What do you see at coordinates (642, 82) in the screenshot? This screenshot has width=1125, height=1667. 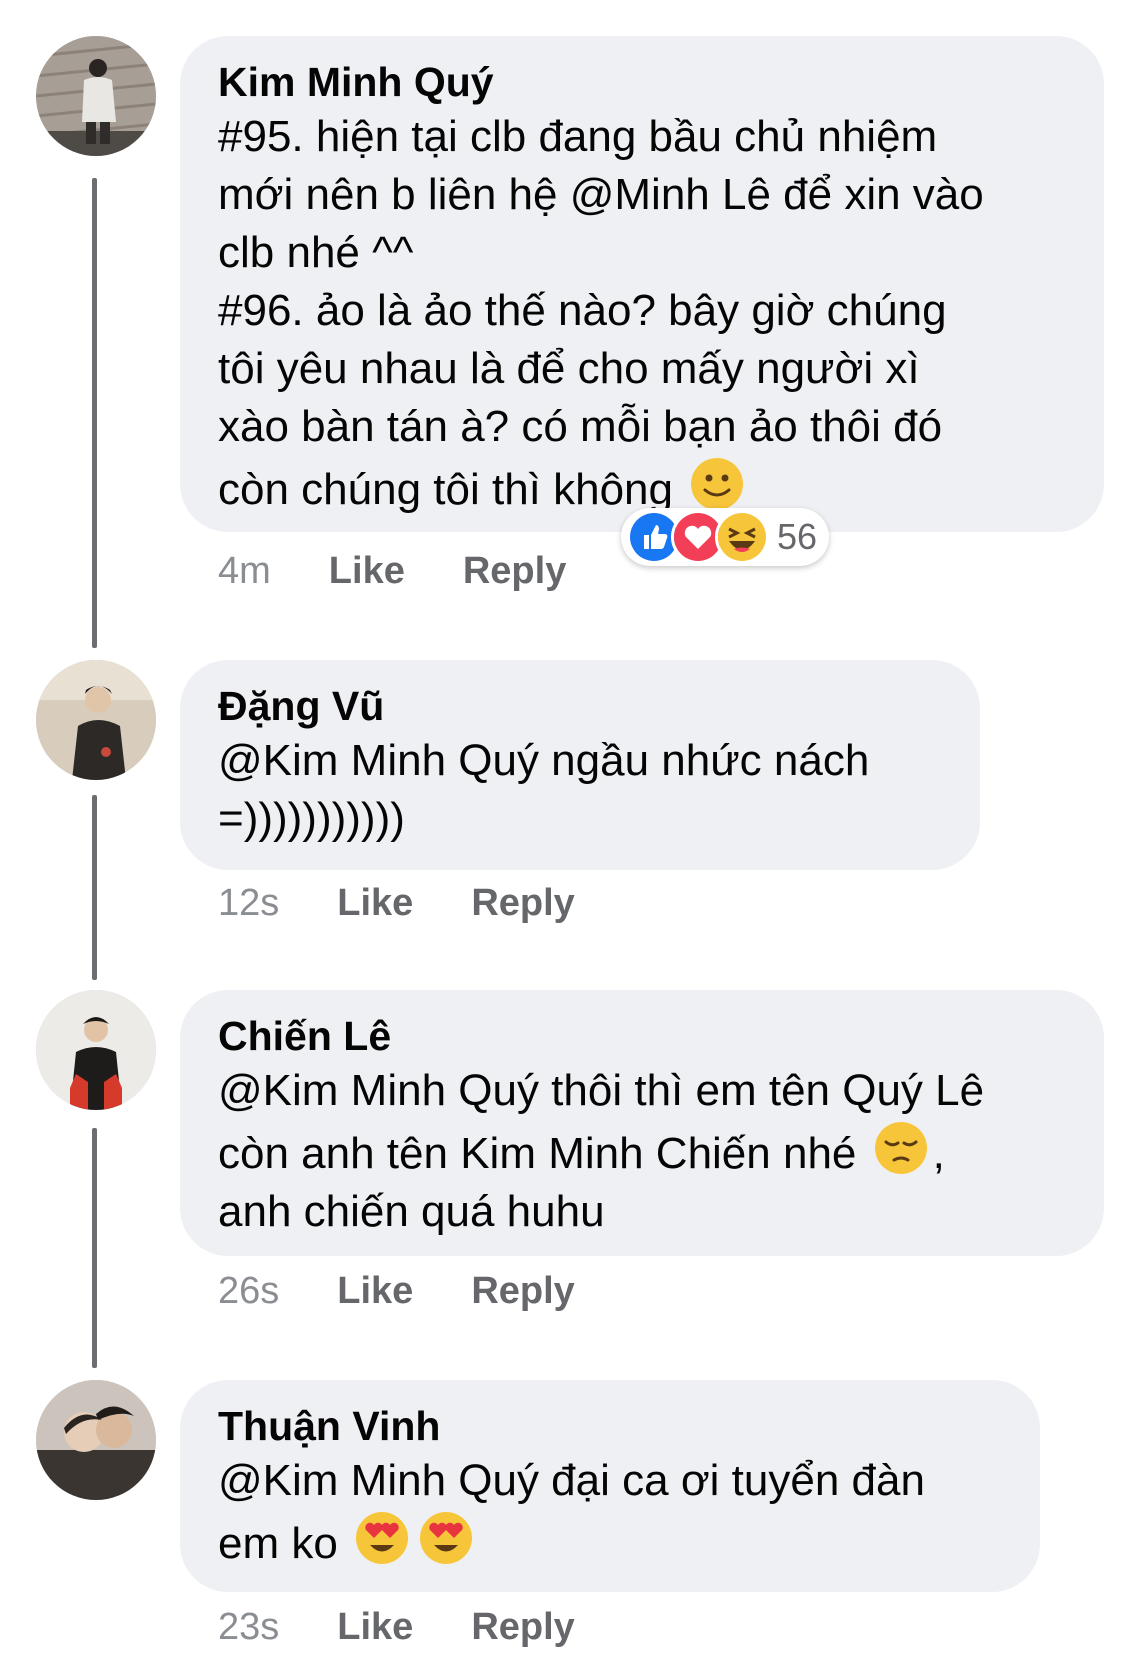 I see `comment-author: Kim Minh Quý` at bounding box center [642, 82].